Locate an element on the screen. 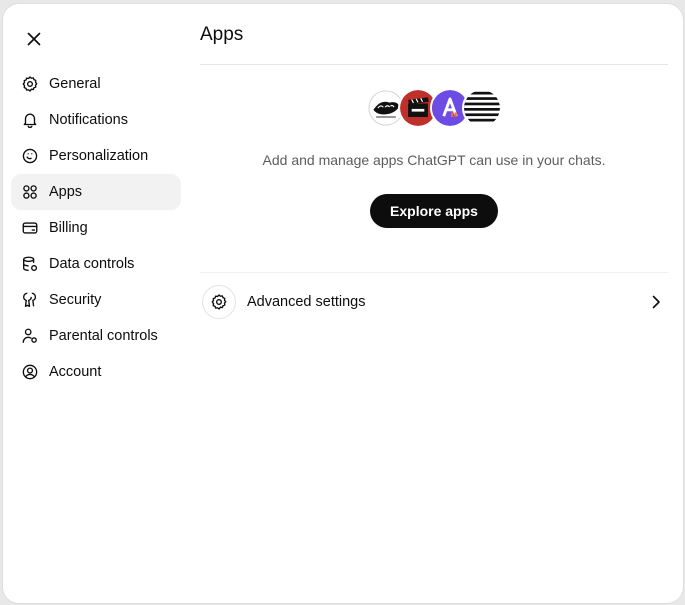 This screenshot has width=685, height=605. advanced-settings-row: Advanced settings is located at coordinates (434, 302).